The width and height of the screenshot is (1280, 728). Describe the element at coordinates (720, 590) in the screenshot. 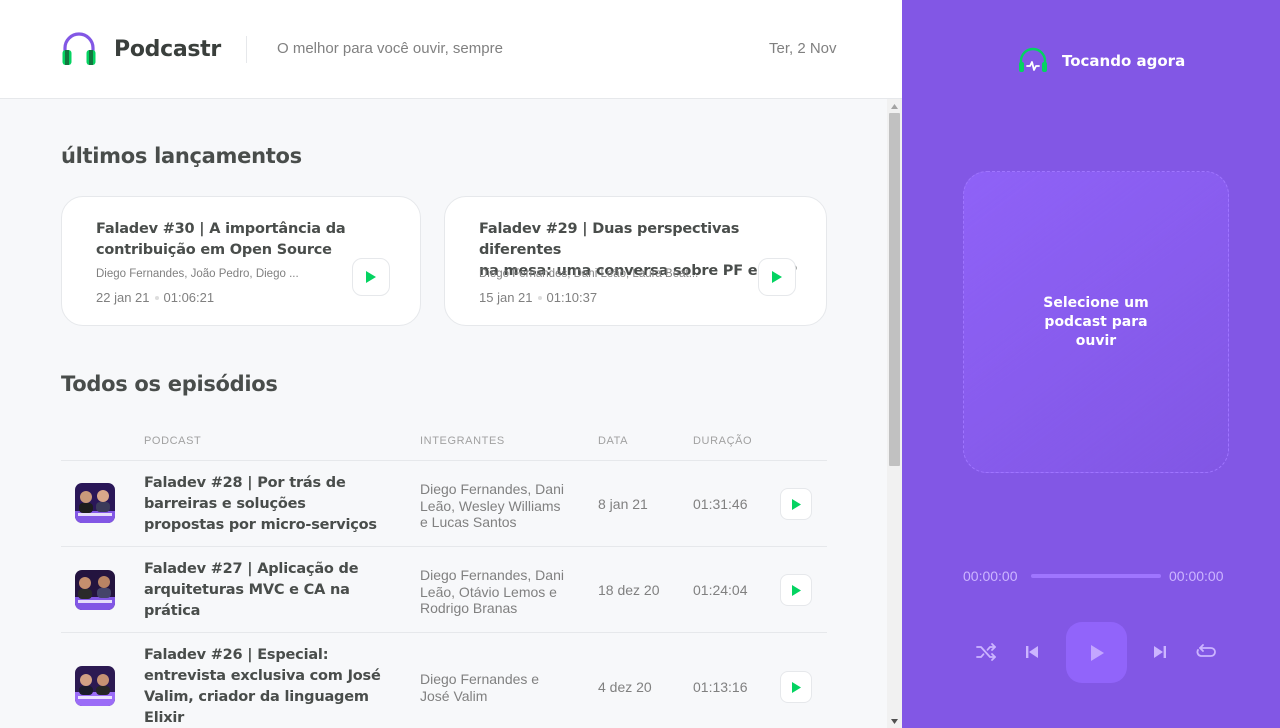

I see `episode-duration: 01:24:04` at that location.